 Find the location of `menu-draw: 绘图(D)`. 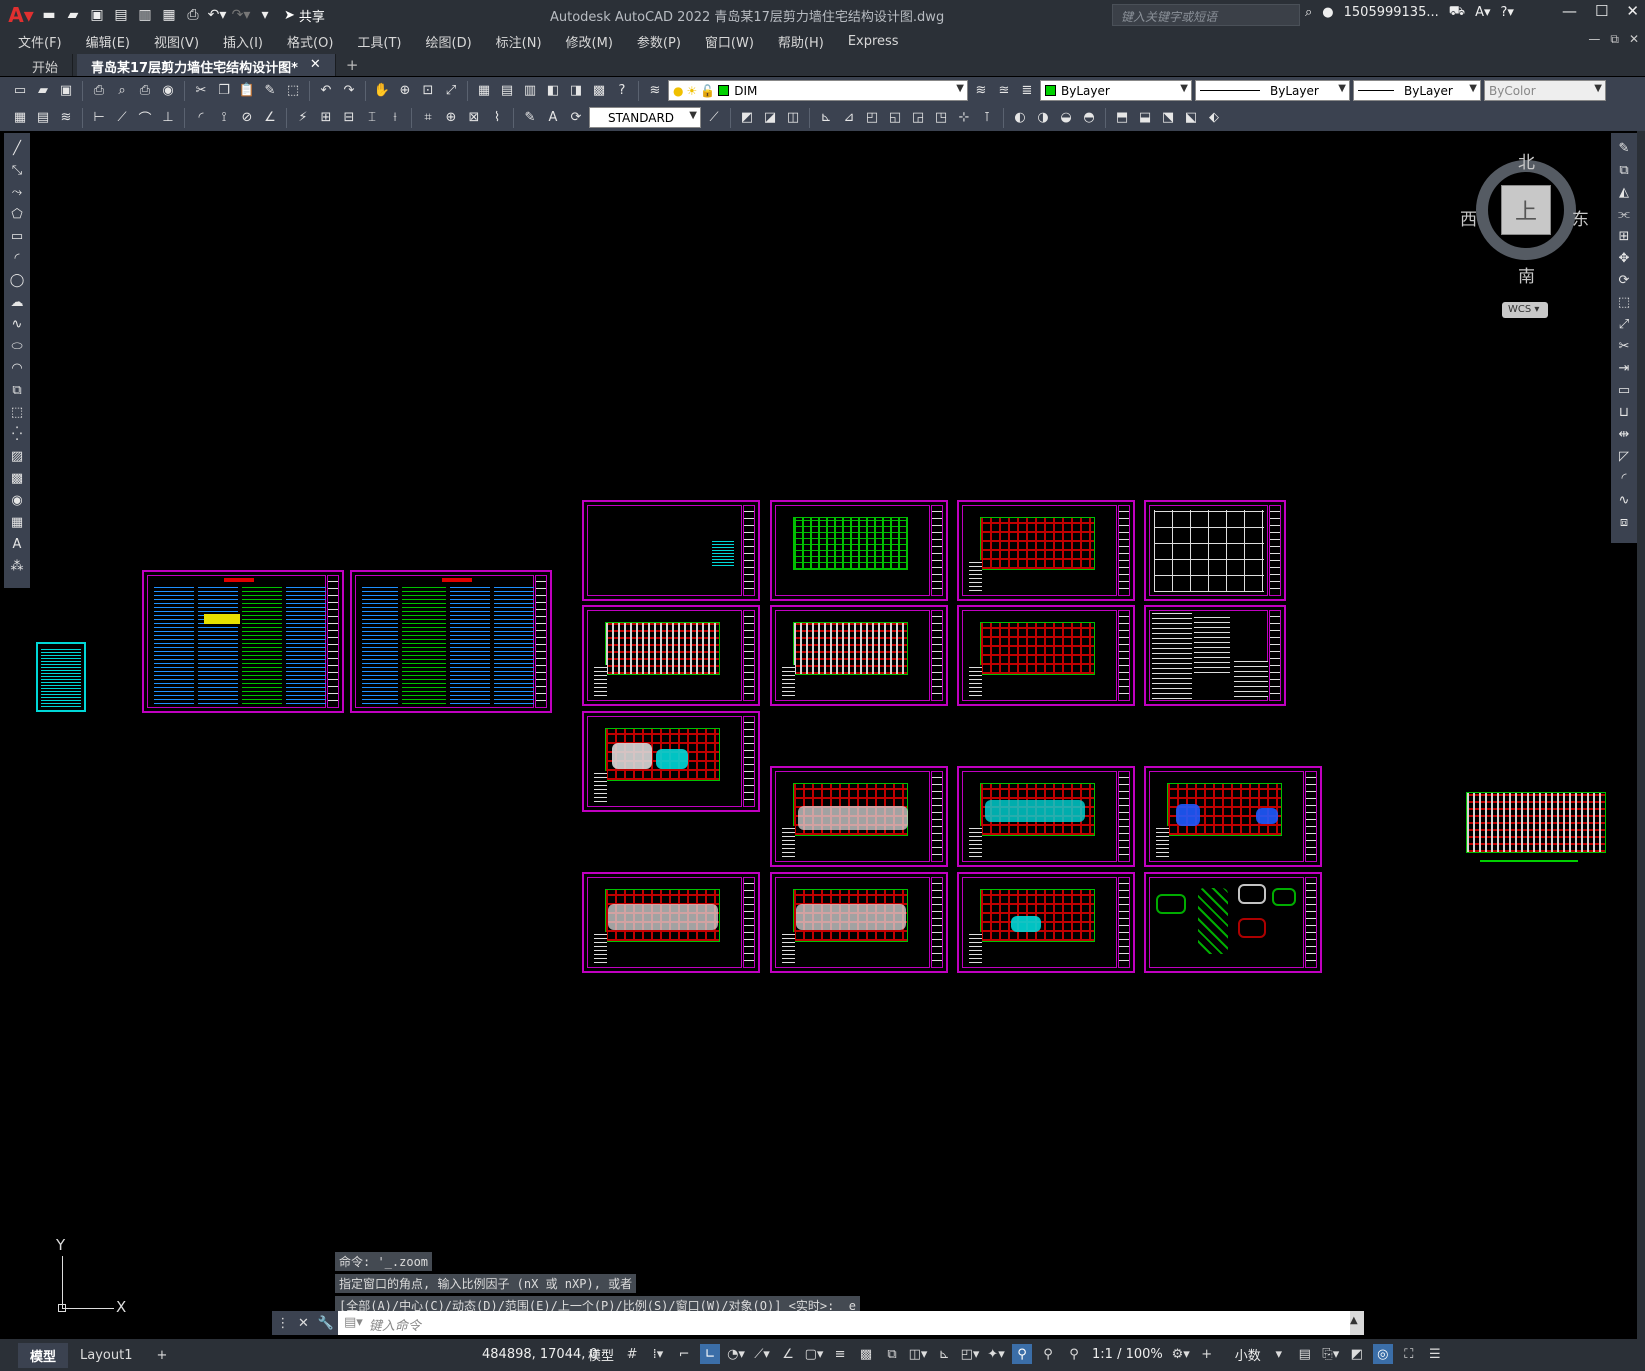

menu-draw: 绘图(D) is located at coordinates (449, 41).